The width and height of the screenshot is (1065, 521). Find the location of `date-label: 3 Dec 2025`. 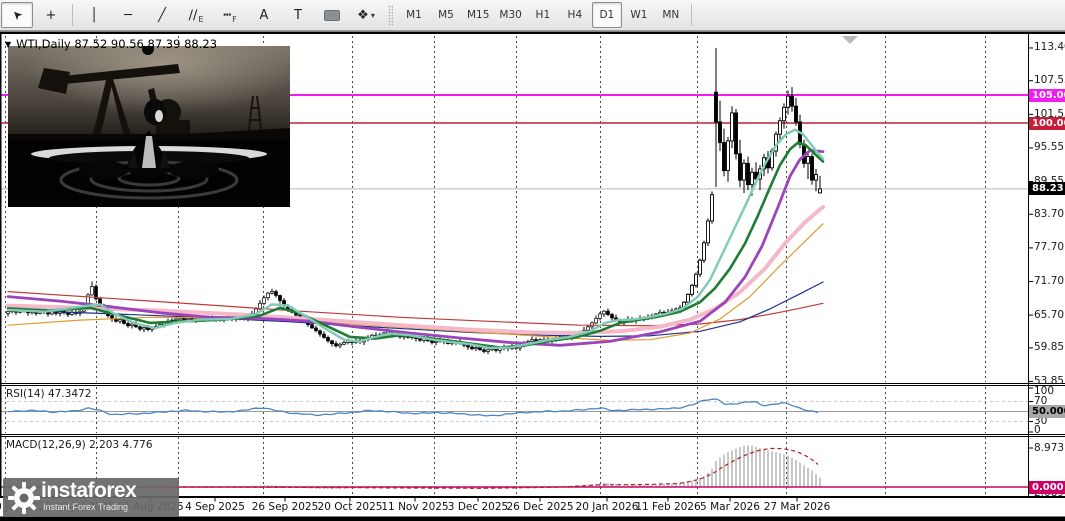

date-label: 3 Dec 2025 is located at coordinates (478, 507).